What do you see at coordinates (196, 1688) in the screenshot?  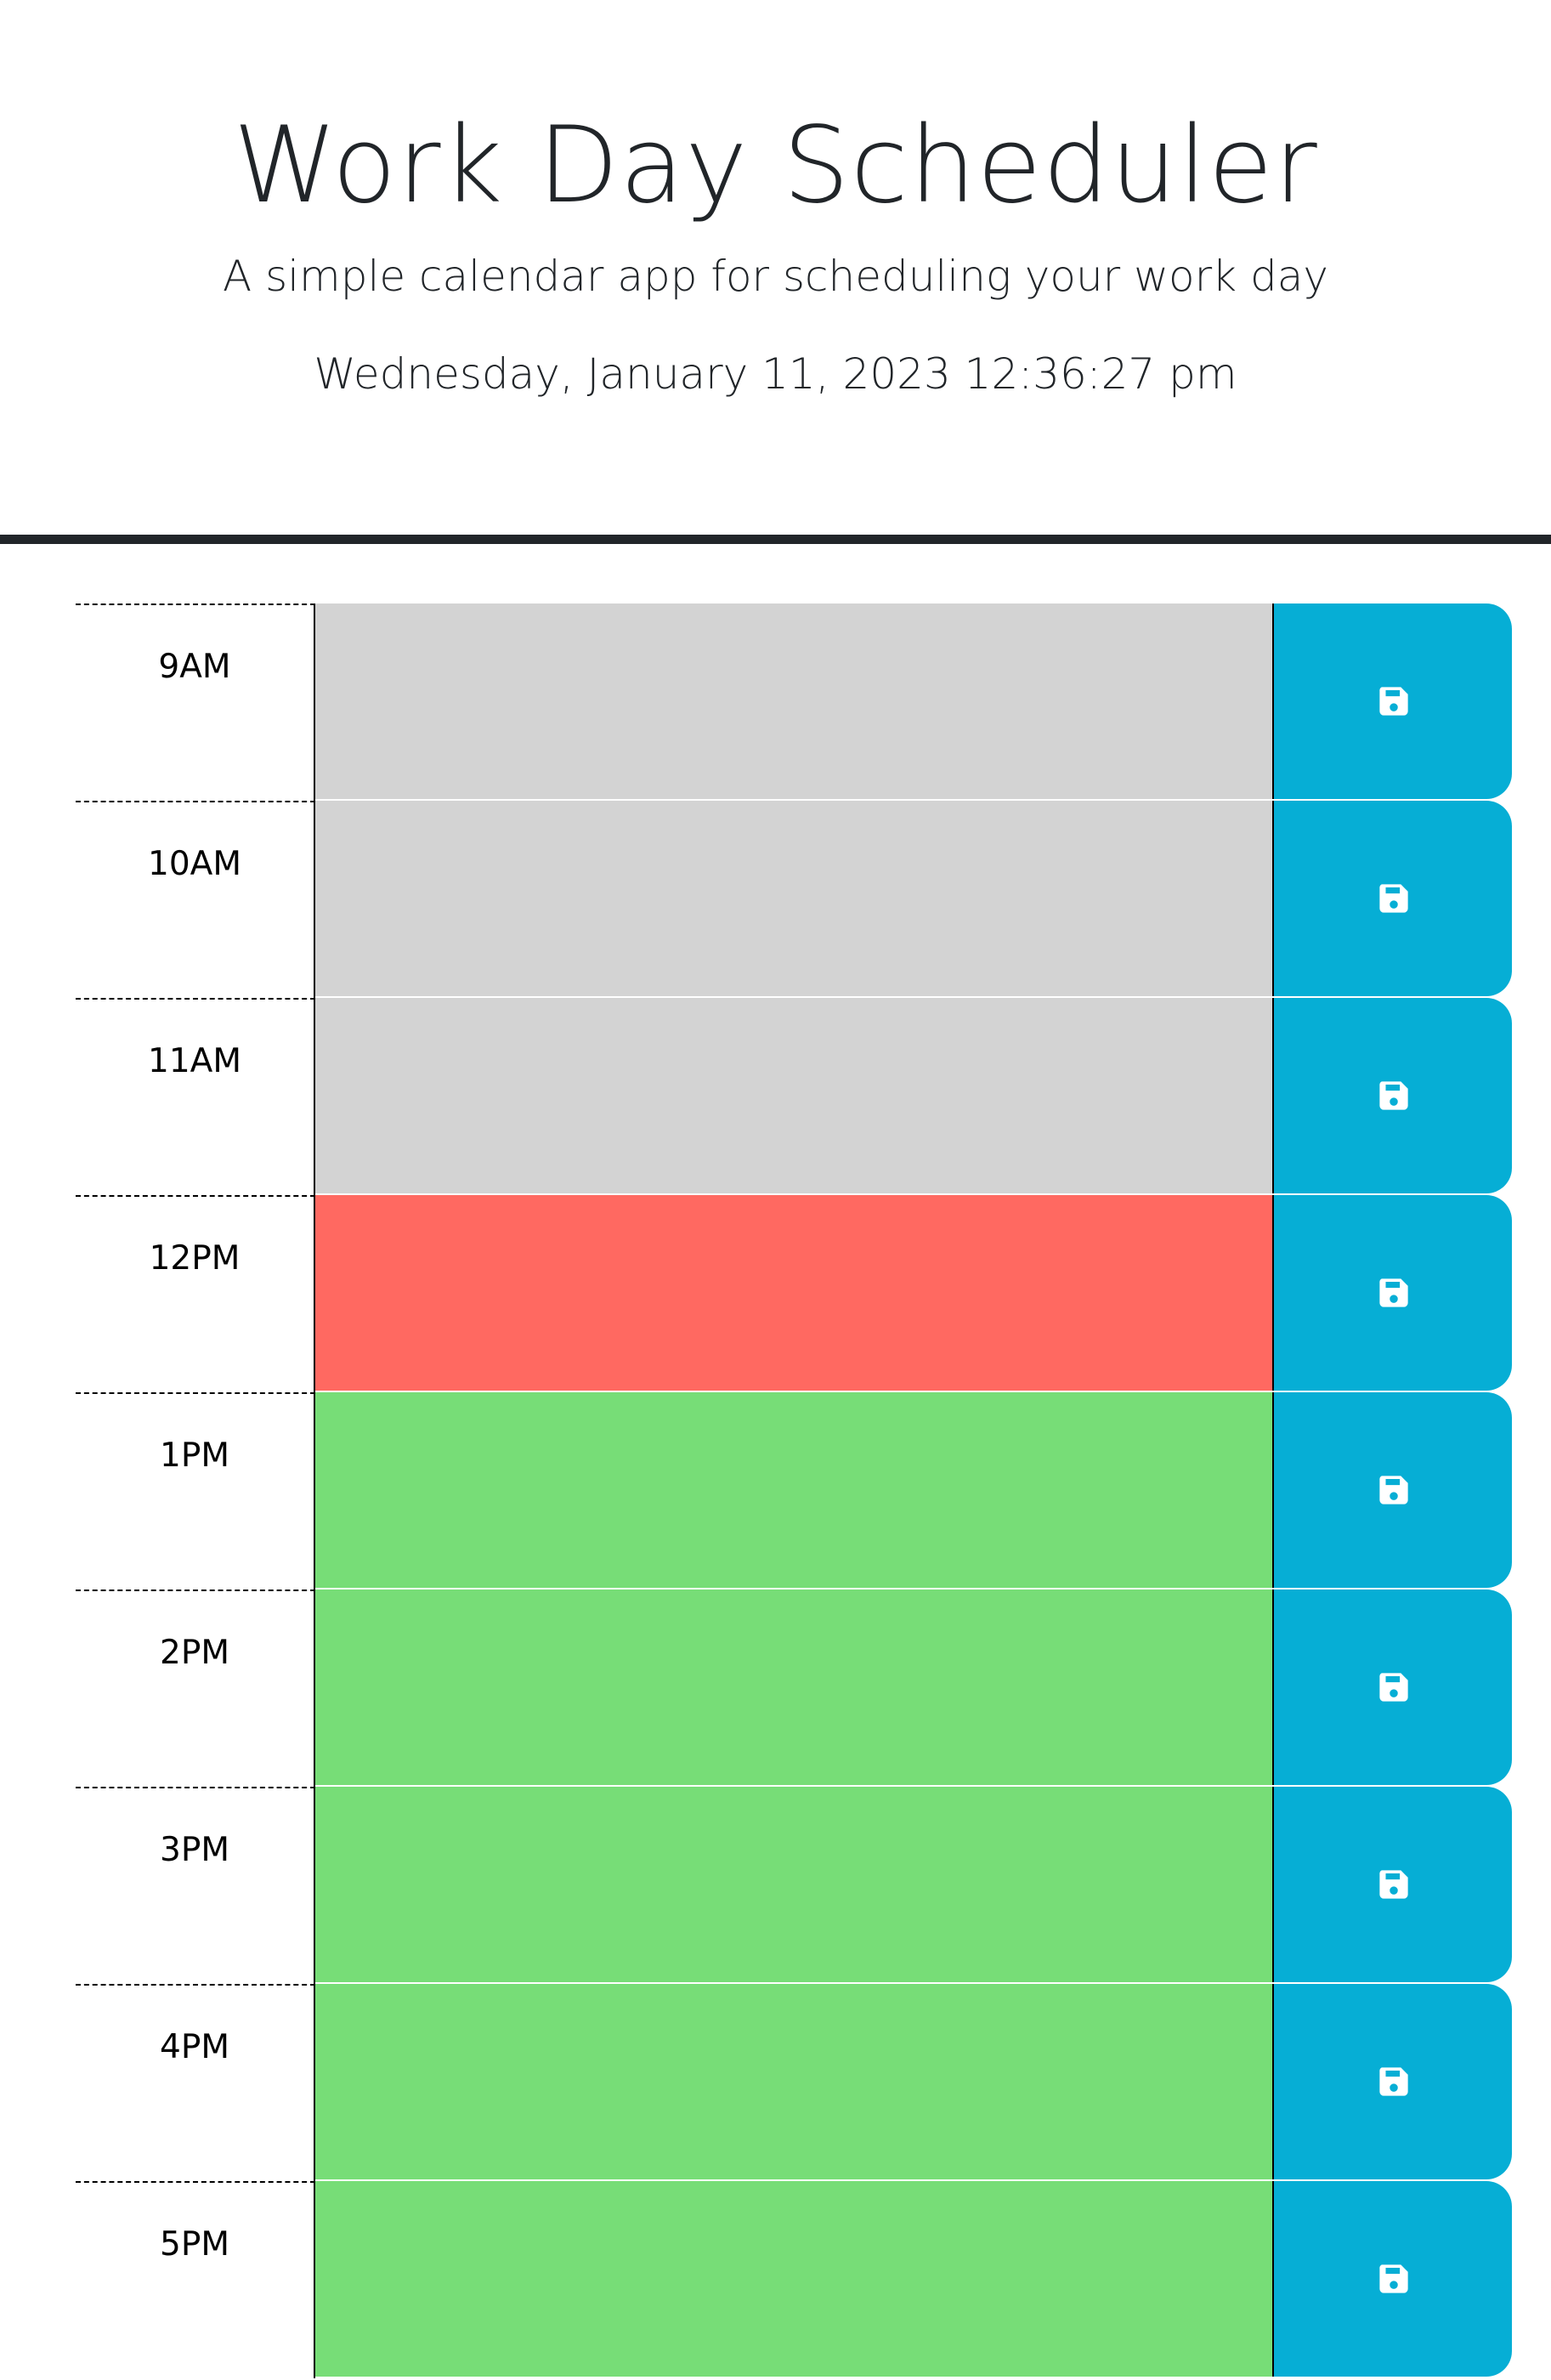 I see `hour-label: 2PM` at bounding box center [196, 1688].